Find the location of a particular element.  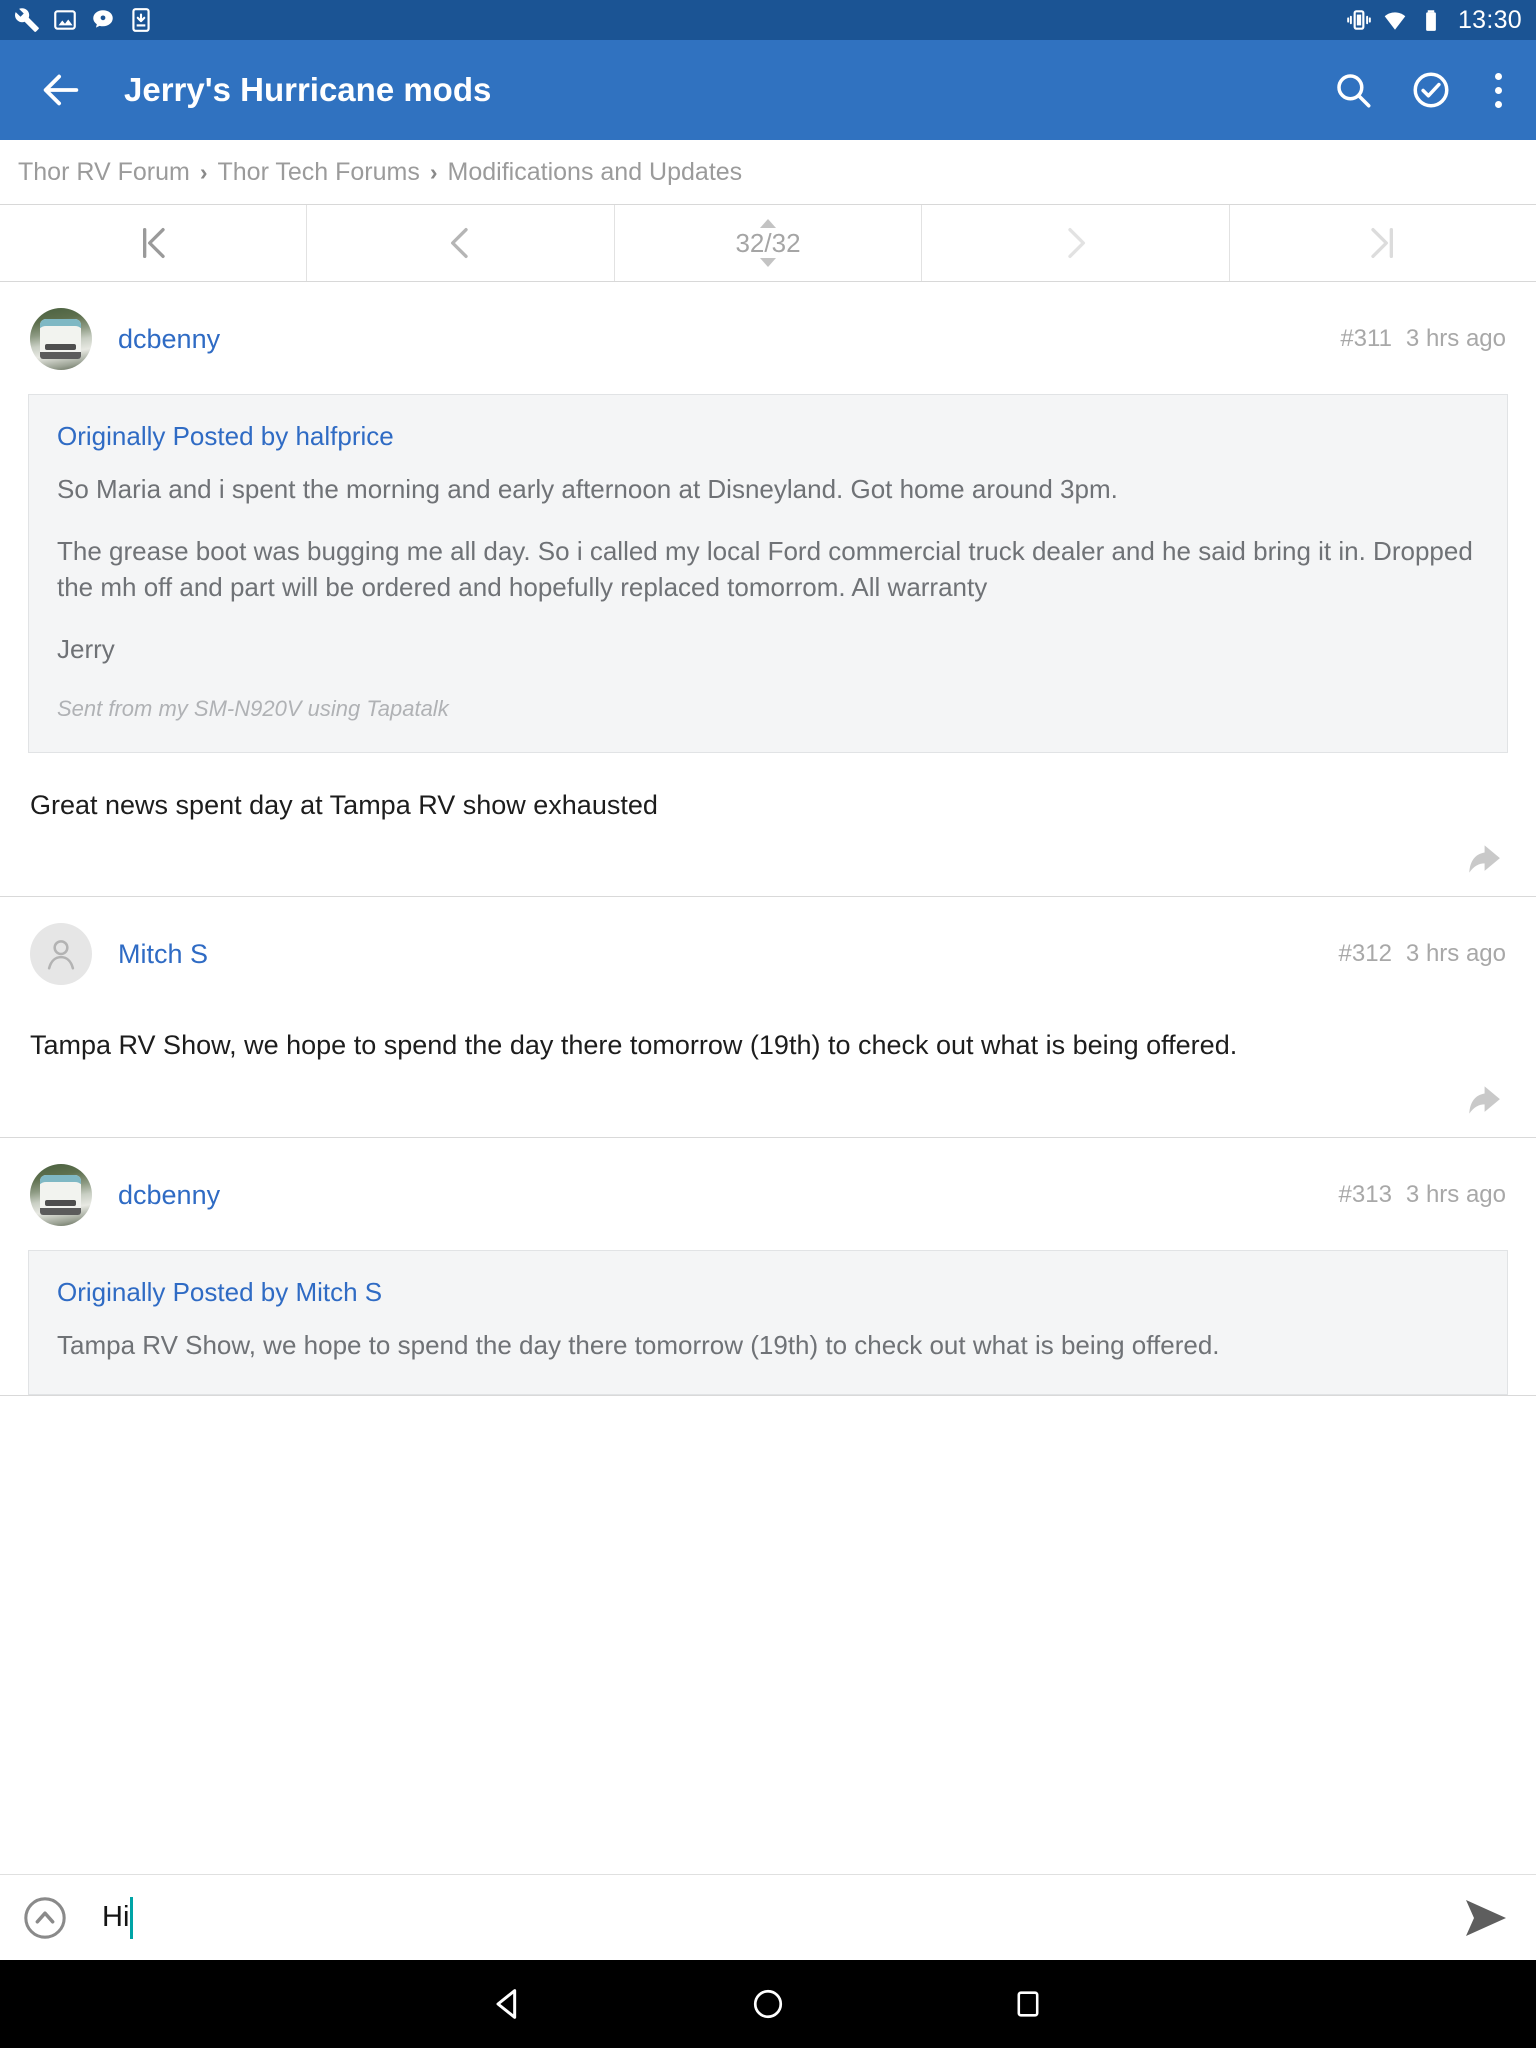

status-bar-clock: 13:30 is located at coordinates (1489, 19).